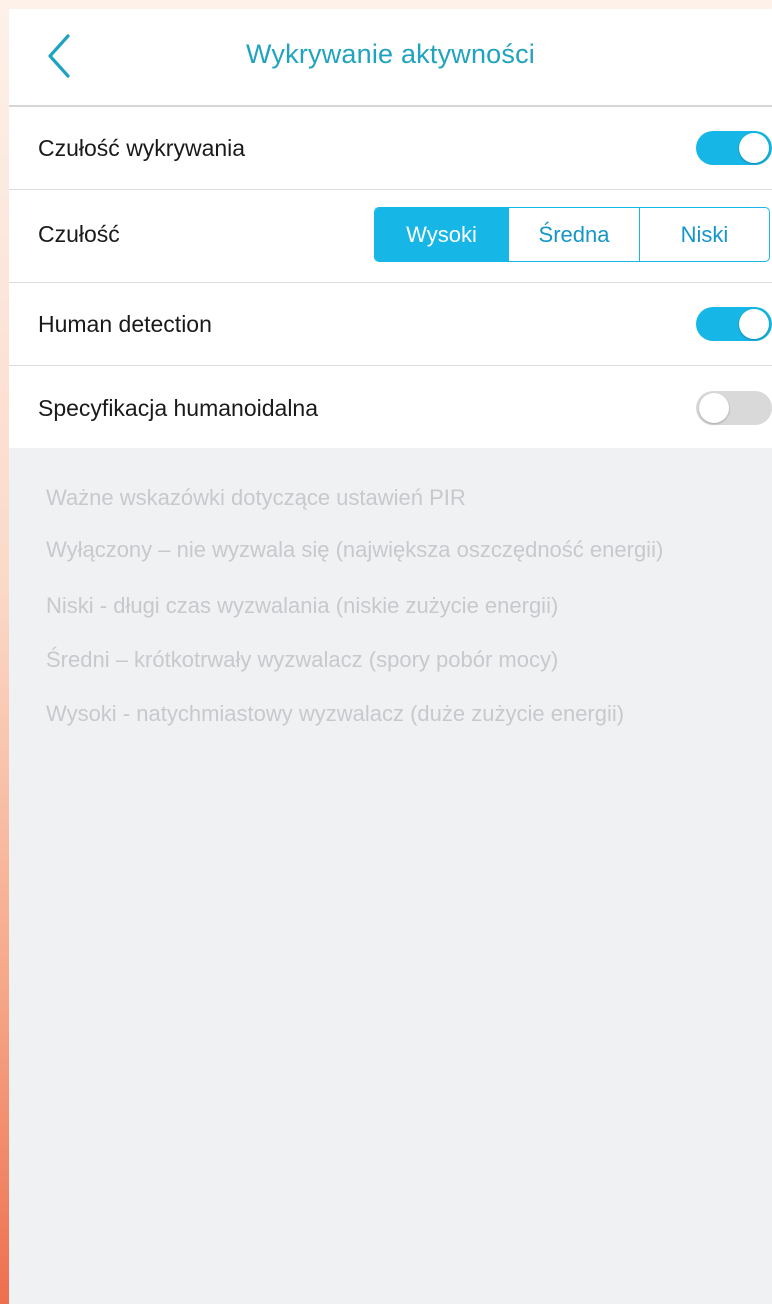  What do you see at coordinates (390, 148) in the screenshot?
I see `setting-row-motion-sensitivity: Czułość wykrywania` at bounding box center [390, 148].